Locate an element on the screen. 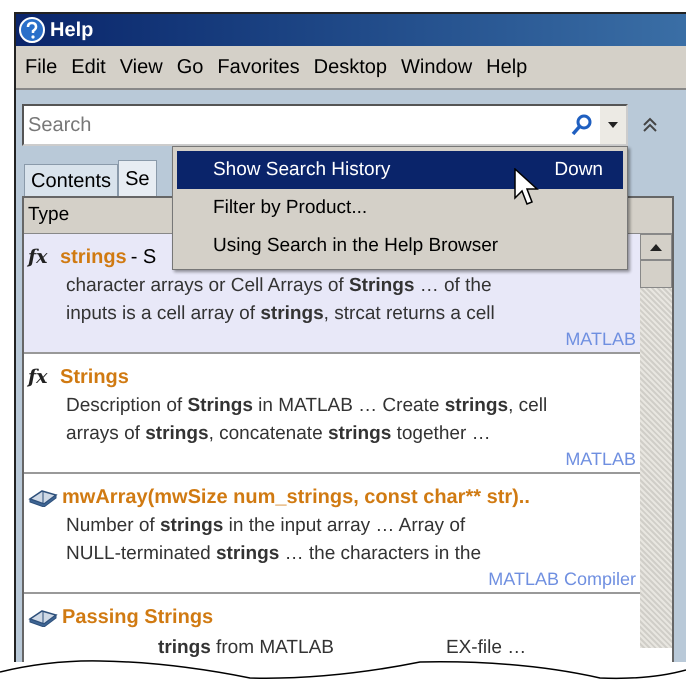 This screenshot has height=682, width=686. menu-item: Go is located at coordinates (190, 67).